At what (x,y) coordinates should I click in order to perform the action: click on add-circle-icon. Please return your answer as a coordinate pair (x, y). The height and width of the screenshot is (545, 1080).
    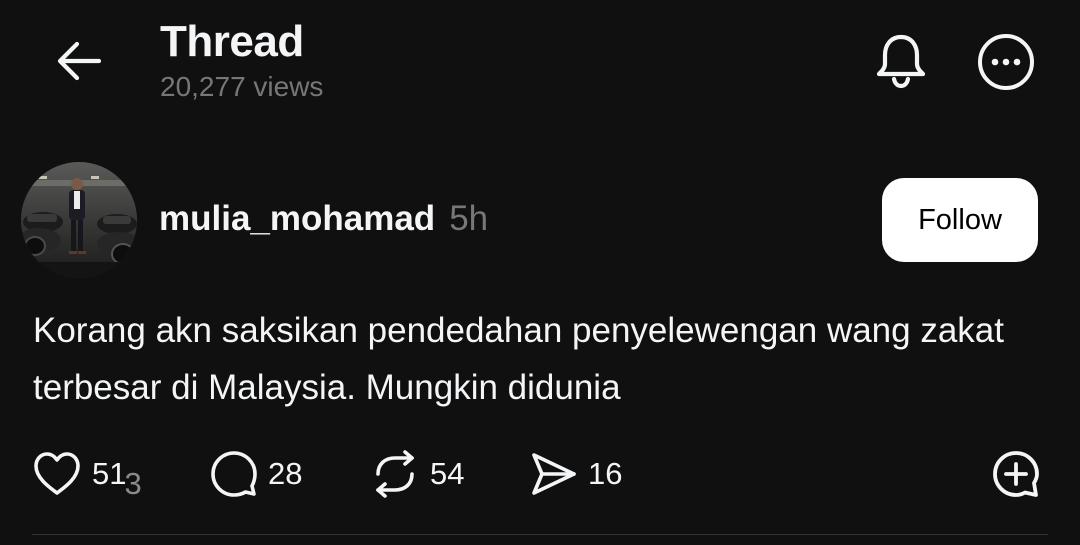
    Looking at the image, I should click on (1016, 474).